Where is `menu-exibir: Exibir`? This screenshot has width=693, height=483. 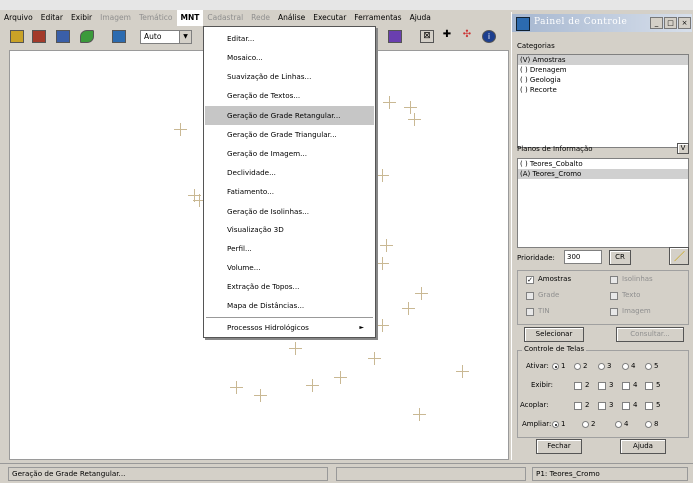
menu-exibir: Exibir is located at coordinates (81, 18).